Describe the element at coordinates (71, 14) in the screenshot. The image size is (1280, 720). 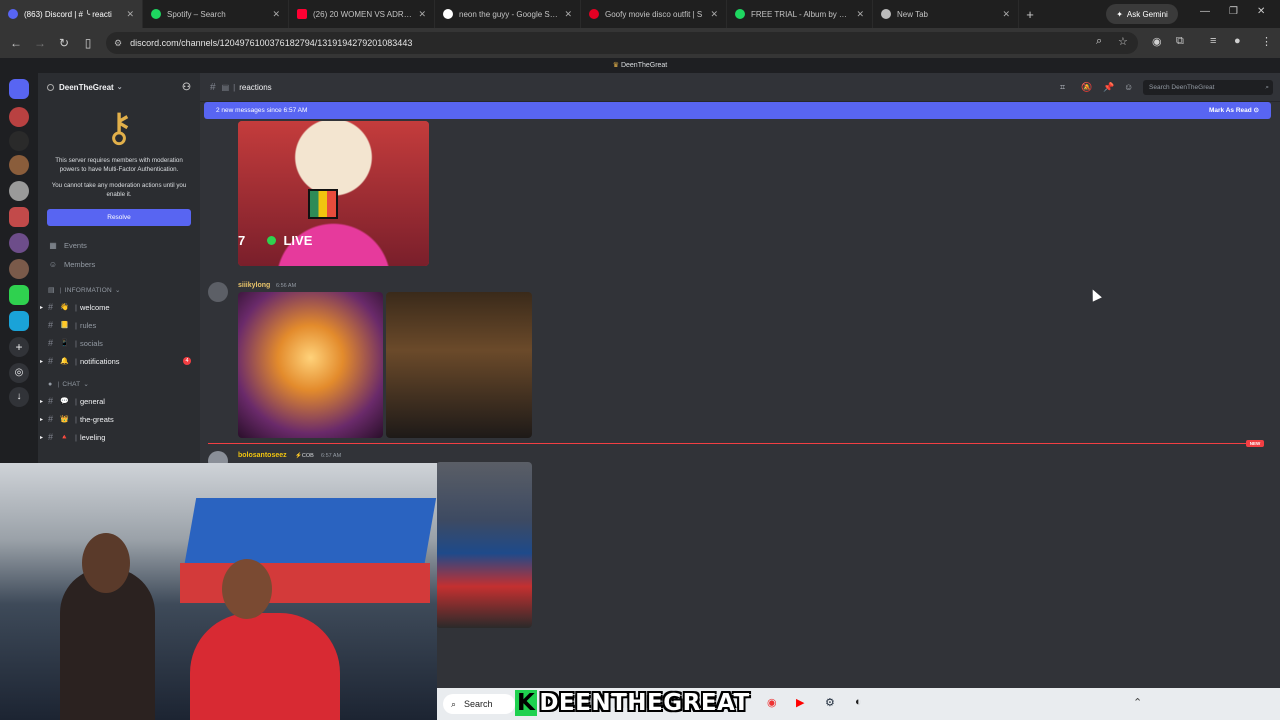
I see `browser-tab-discord: (863) Discord | # ╰ reacti ✕` at that location.